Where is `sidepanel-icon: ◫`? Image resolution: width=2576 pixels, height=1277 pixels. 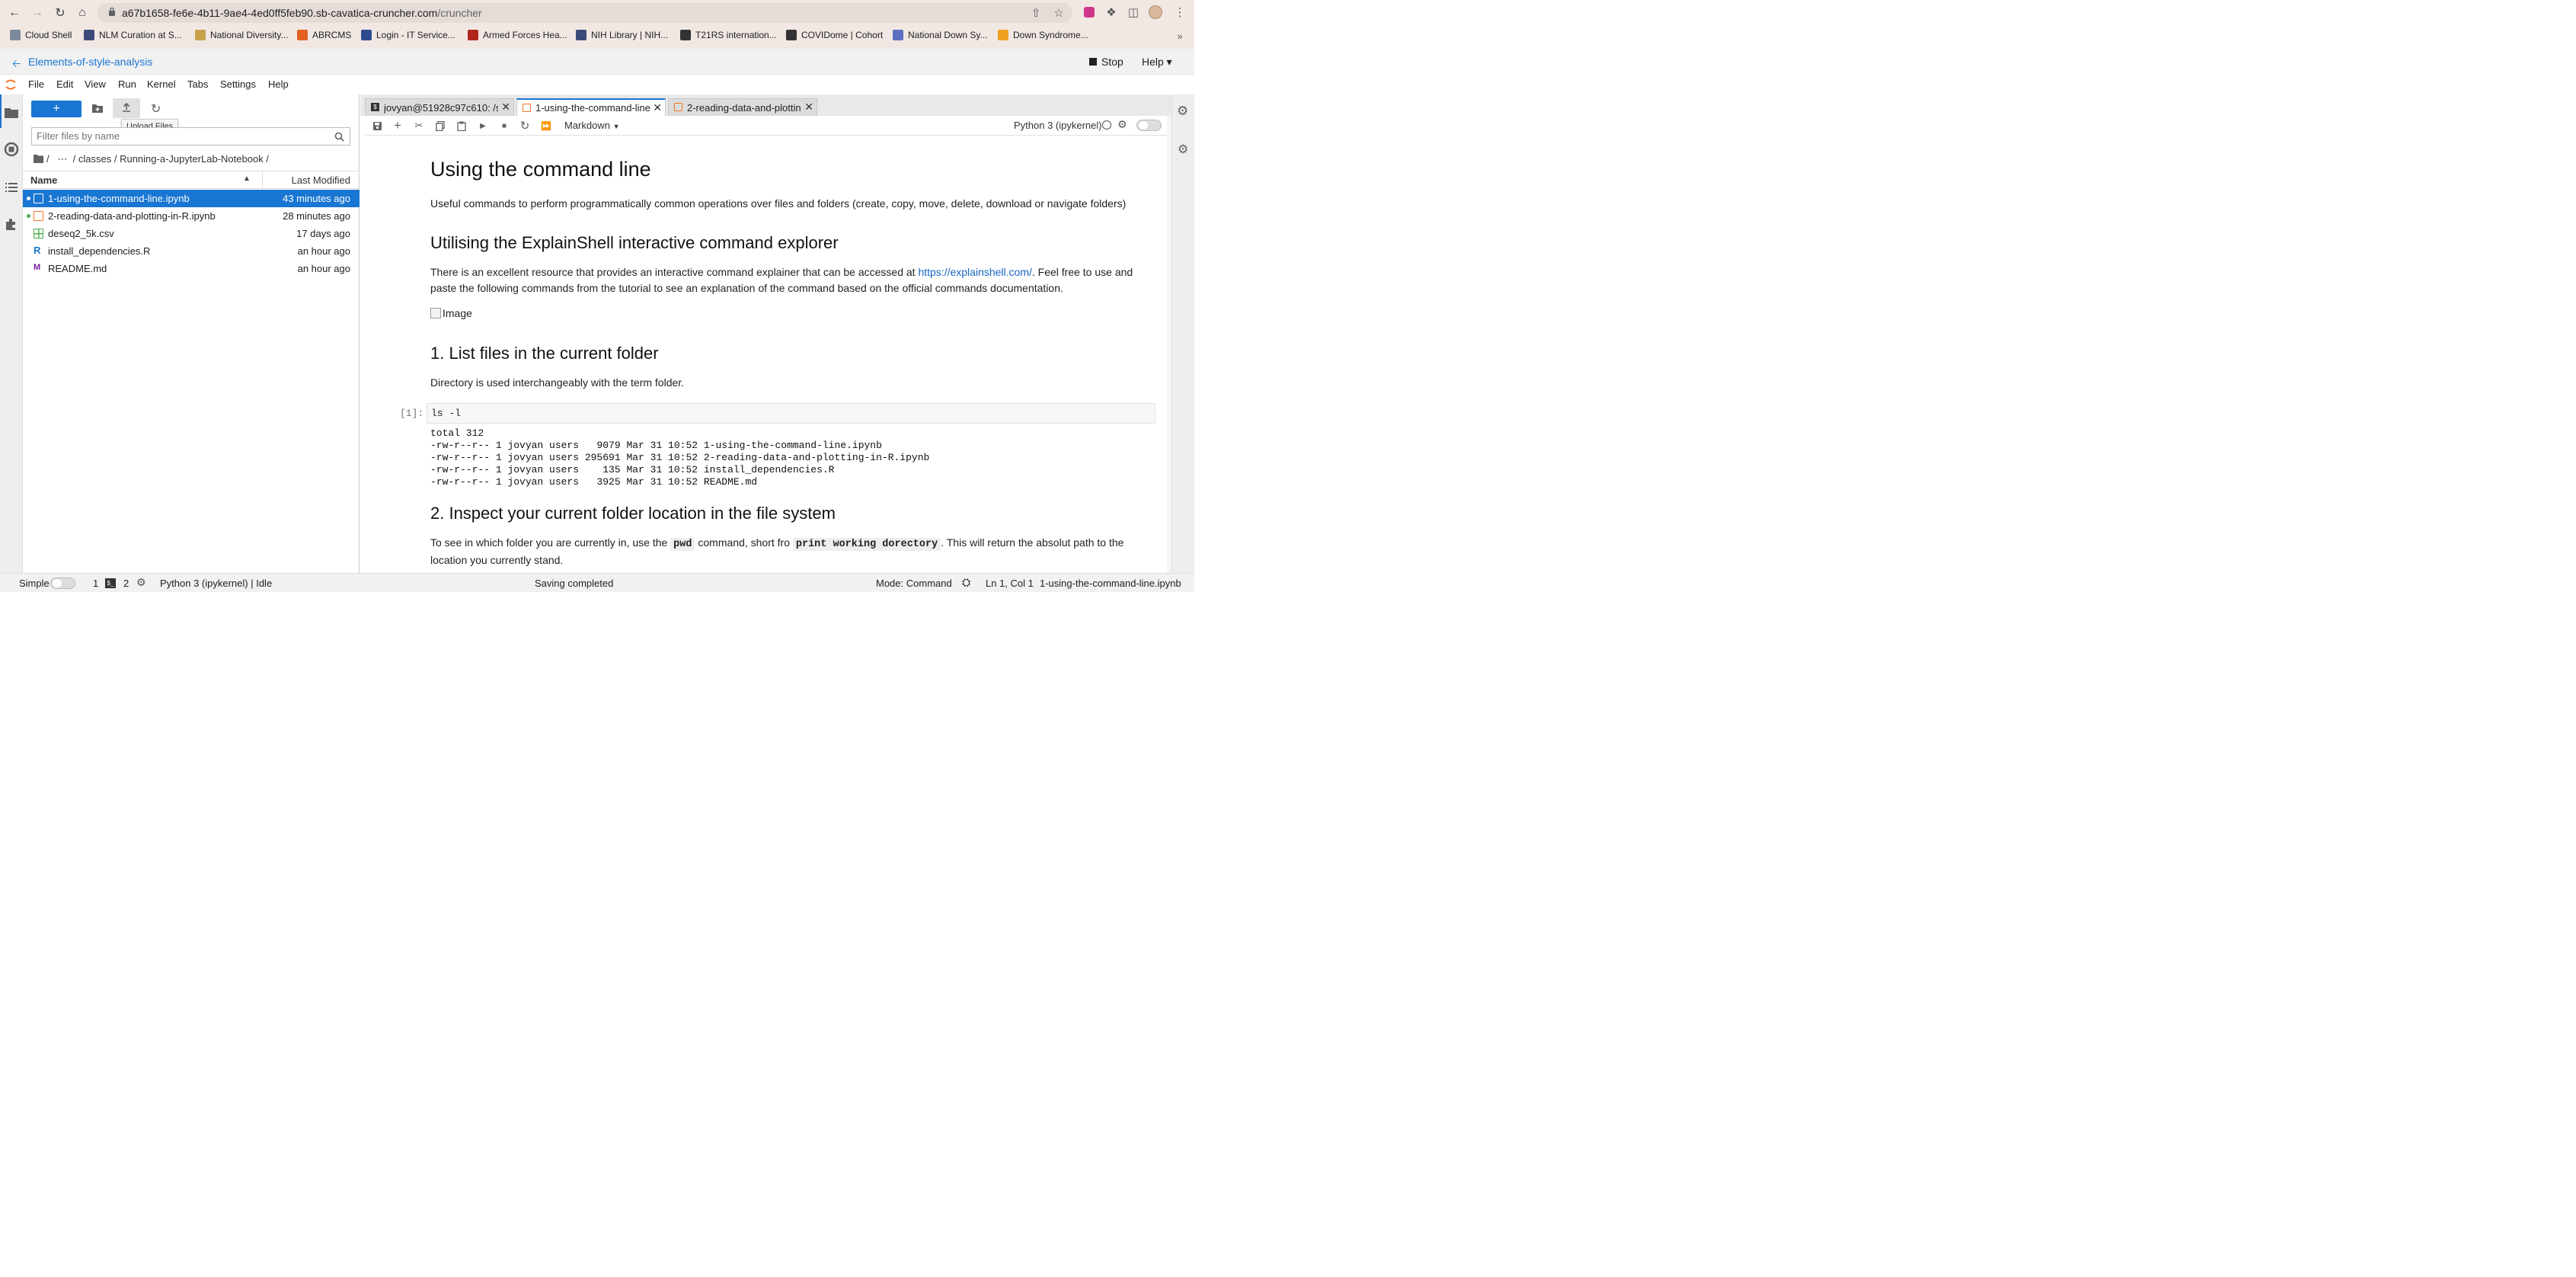 sidepanel-icon: ◫ is located at coordinates (1134, 13).